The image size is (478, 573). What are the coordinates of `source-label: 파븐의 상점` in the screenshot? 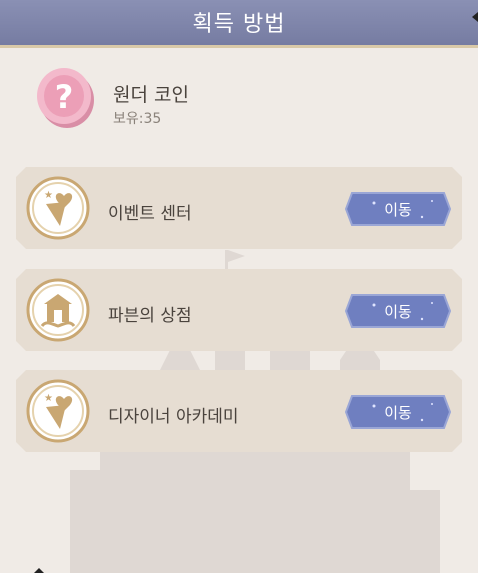 It's located at (150, 316).